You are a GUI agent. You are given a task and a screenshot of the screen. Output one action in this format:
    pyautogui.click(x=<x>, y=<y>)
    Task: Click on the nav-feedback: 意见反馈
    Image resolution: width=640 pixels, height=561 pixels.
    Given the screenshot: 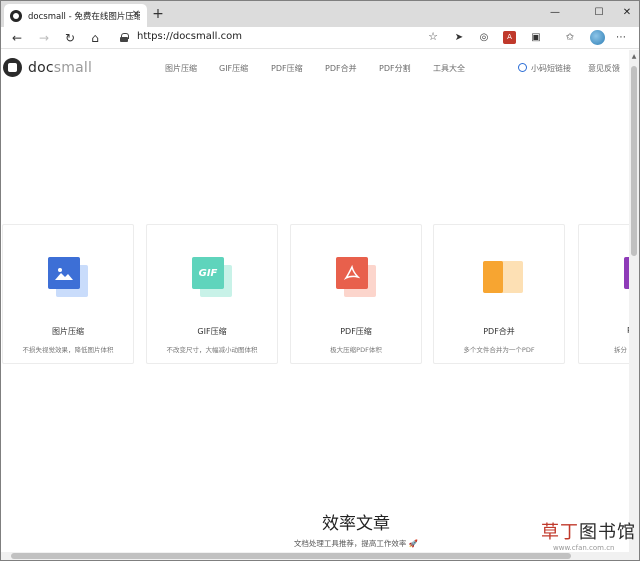 What is the action you would take?
    pyautogui.click(x=604, y=68)
    